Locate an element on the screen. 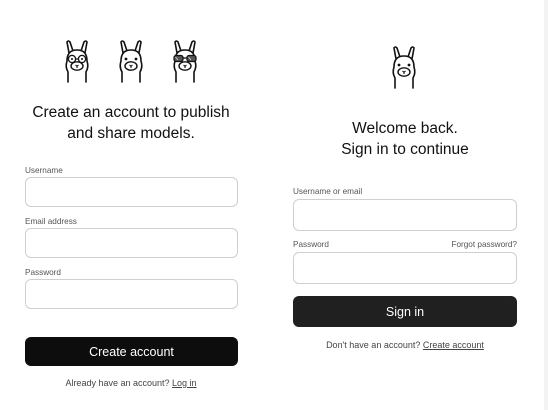  signin-password-label: Password is located at coordinates (311, 244).